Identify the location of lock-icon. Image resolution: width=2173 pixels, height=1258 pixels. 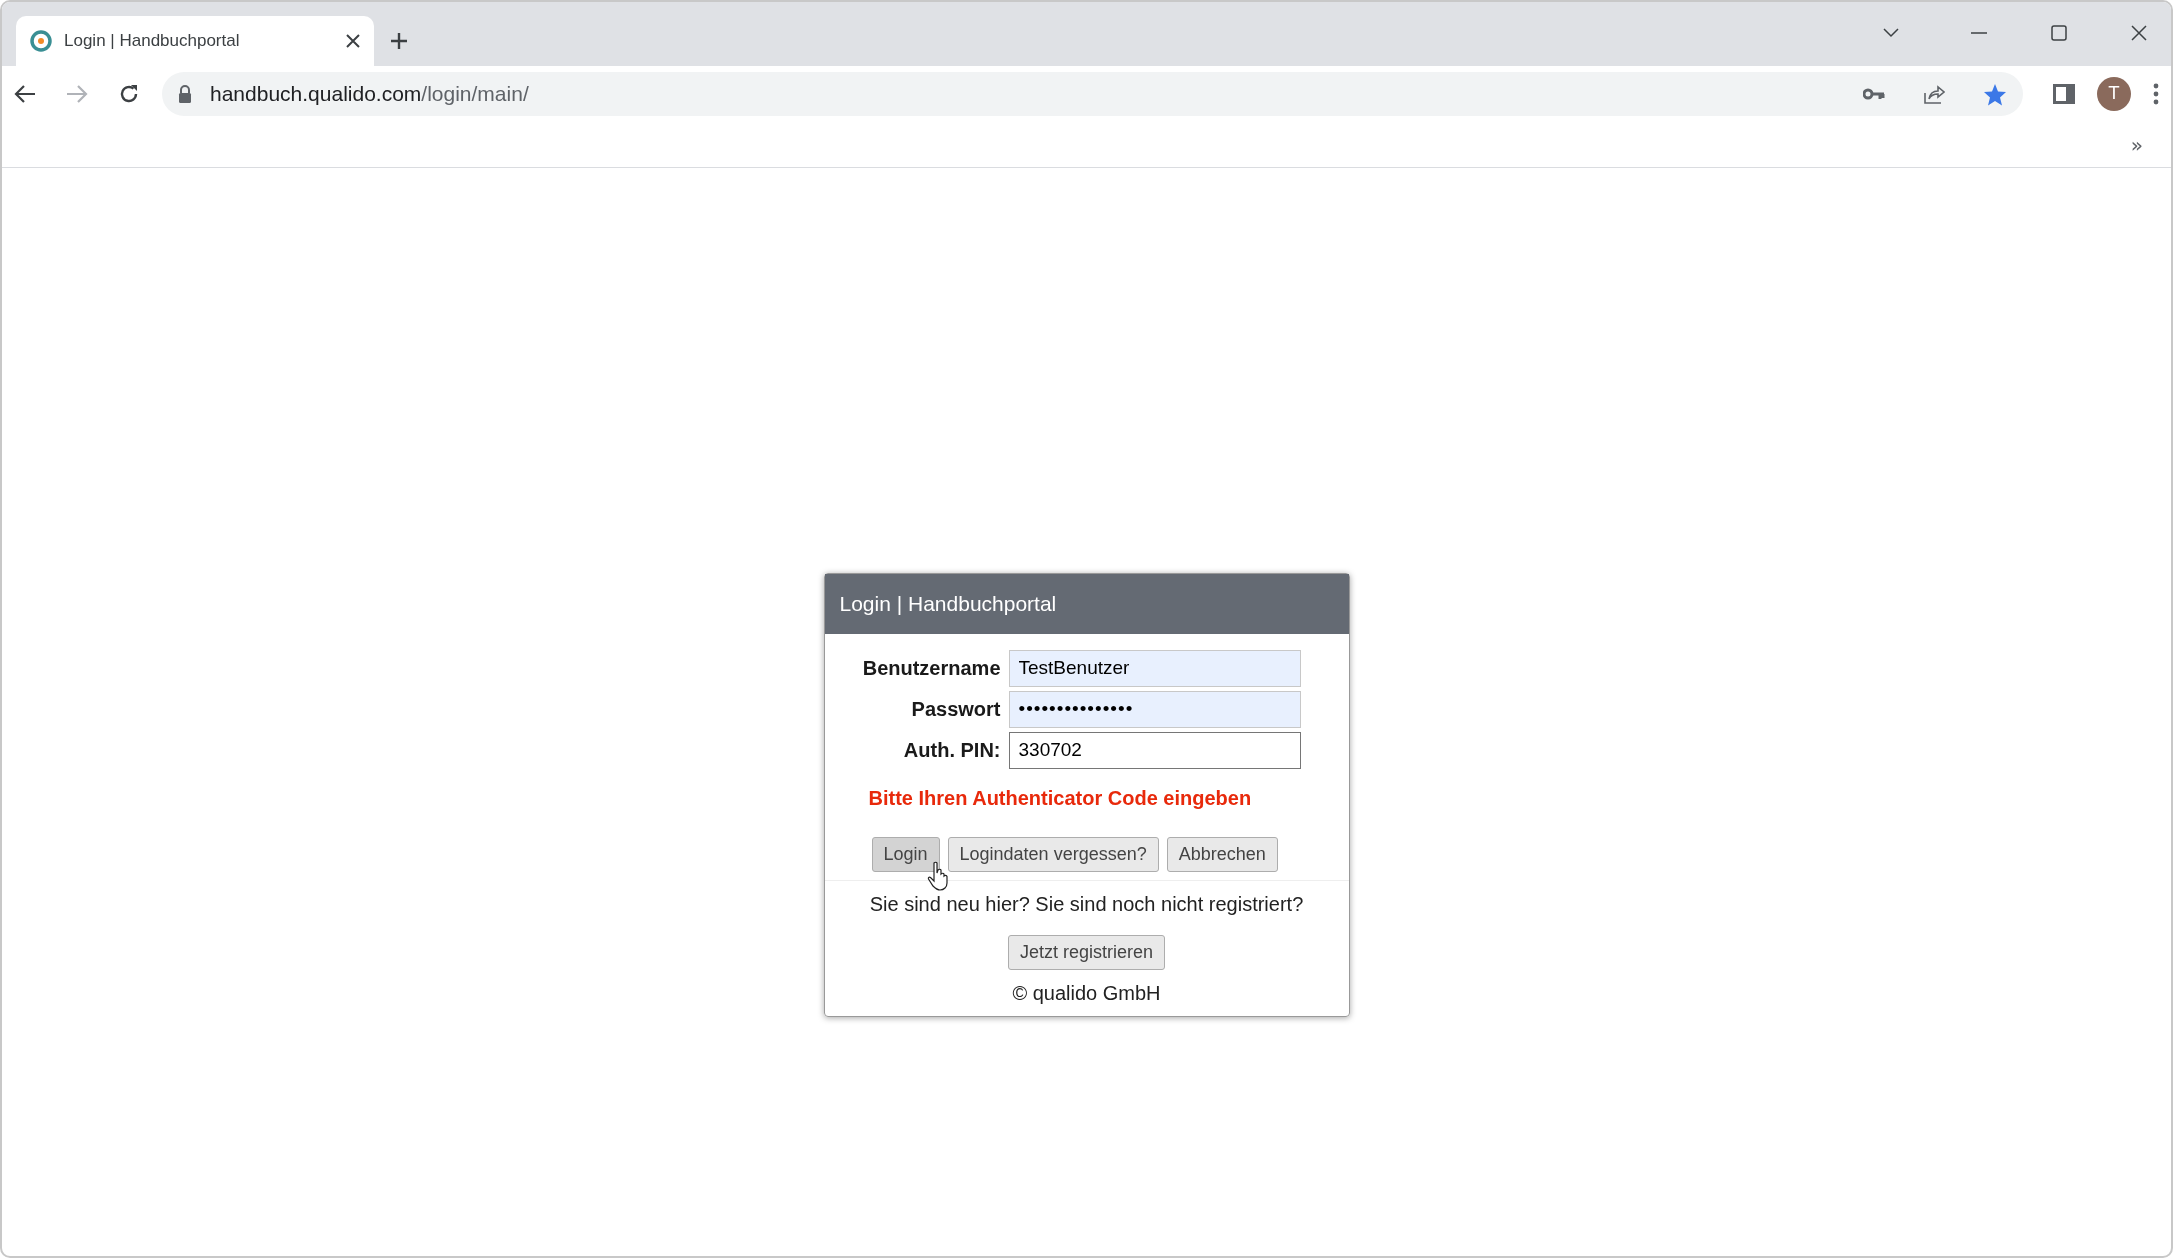
(185, 94).